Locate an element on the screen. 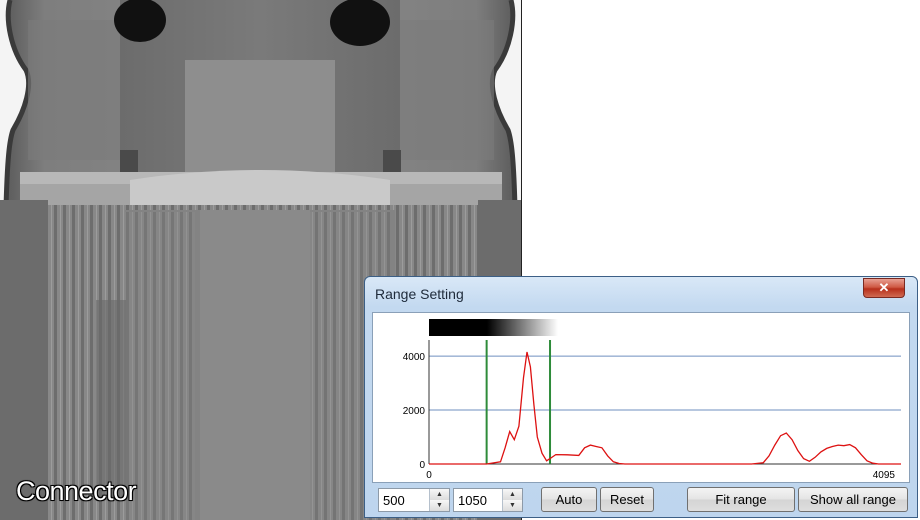  x-tick-label: 0 is located at coordinates (429, 475).